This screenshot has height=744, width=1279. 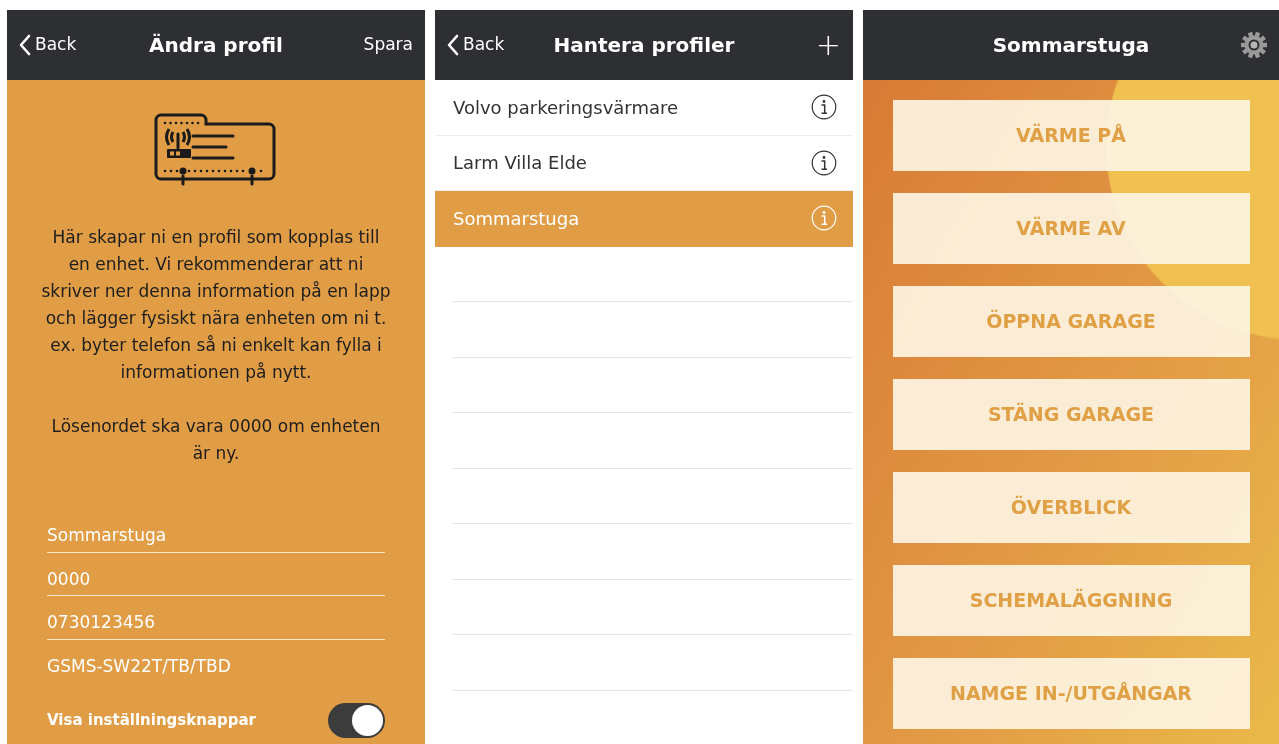 I want to click on action-button: STÄNG GARAGE, so click(x=1071, y=414).